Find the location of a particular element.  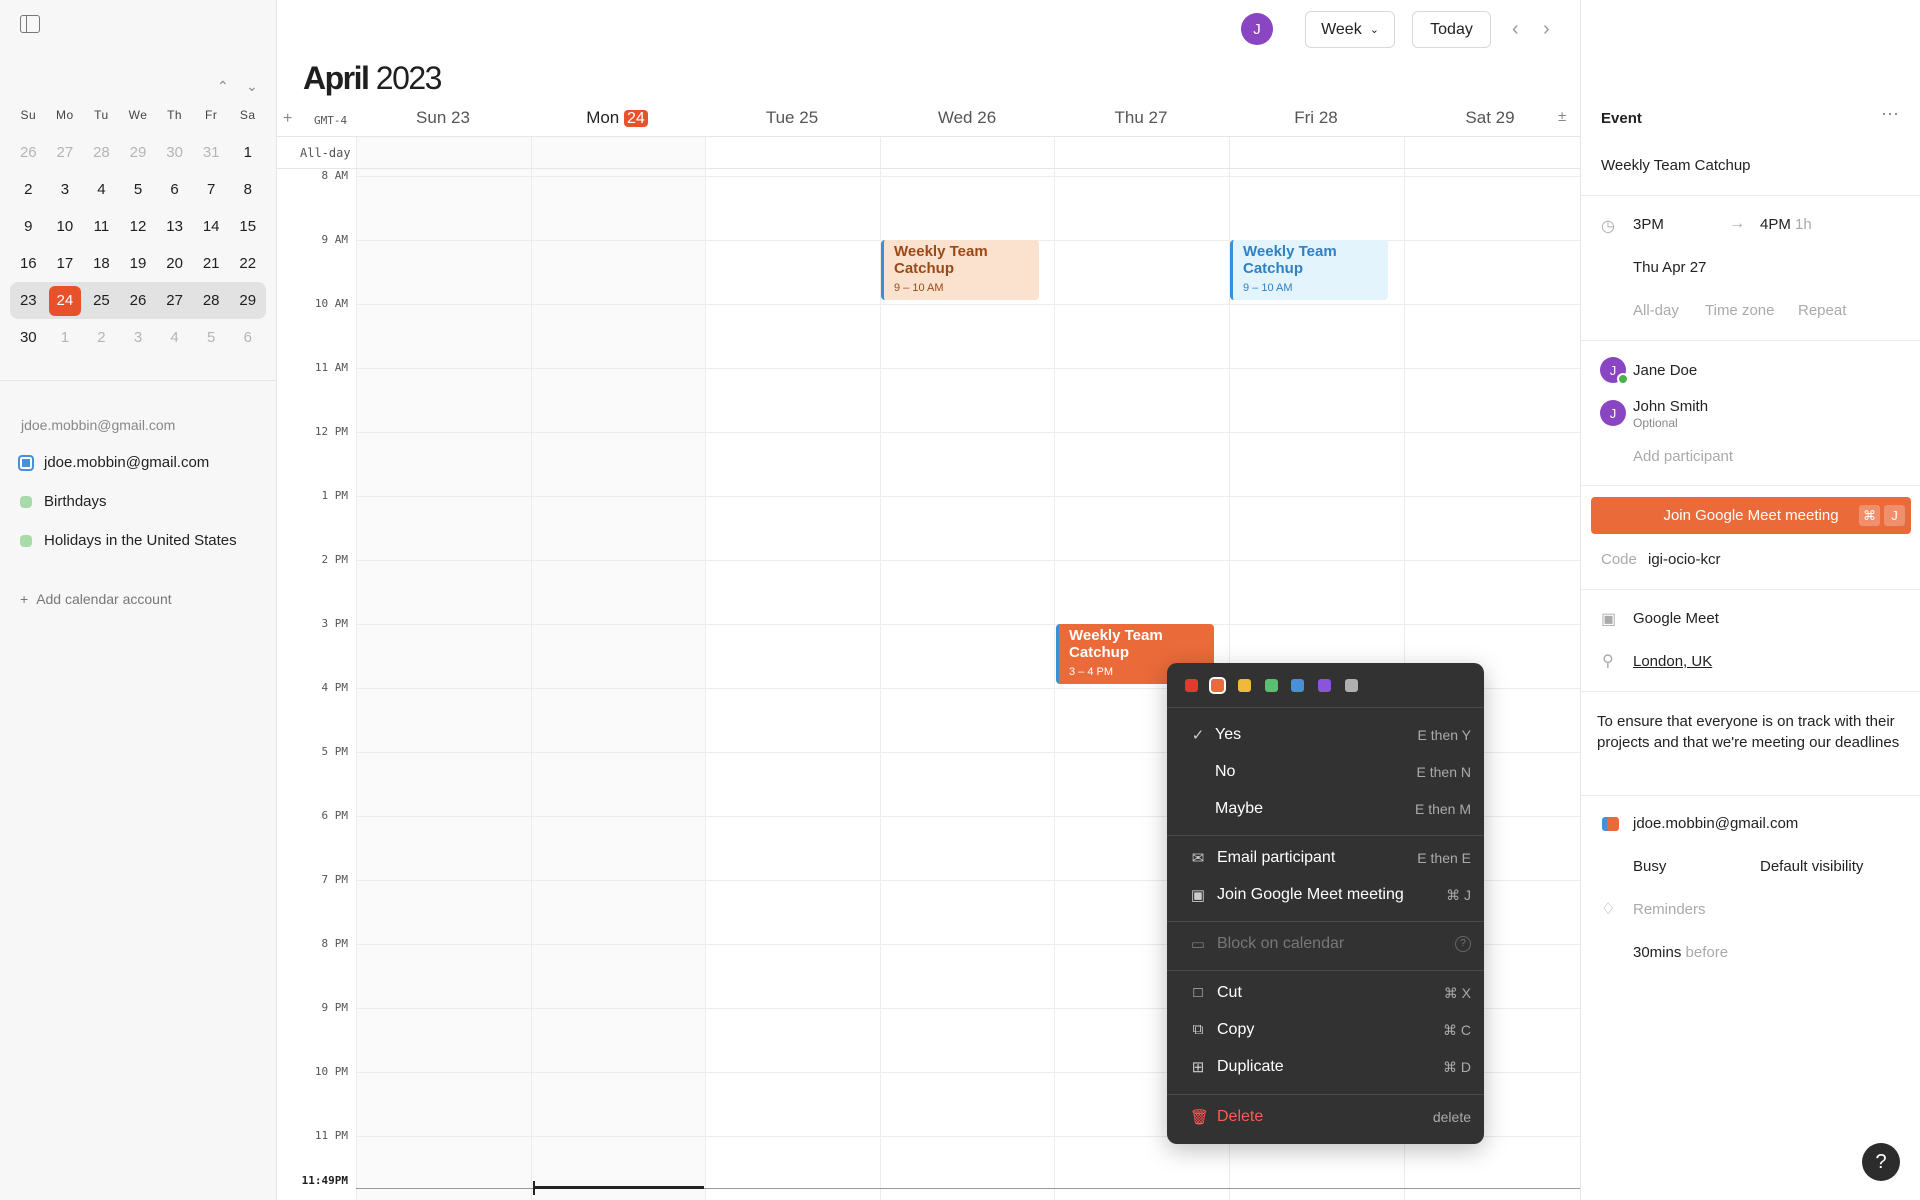

rsvp-maybe: Maybe E then M is located at coordinates (1325, 810).